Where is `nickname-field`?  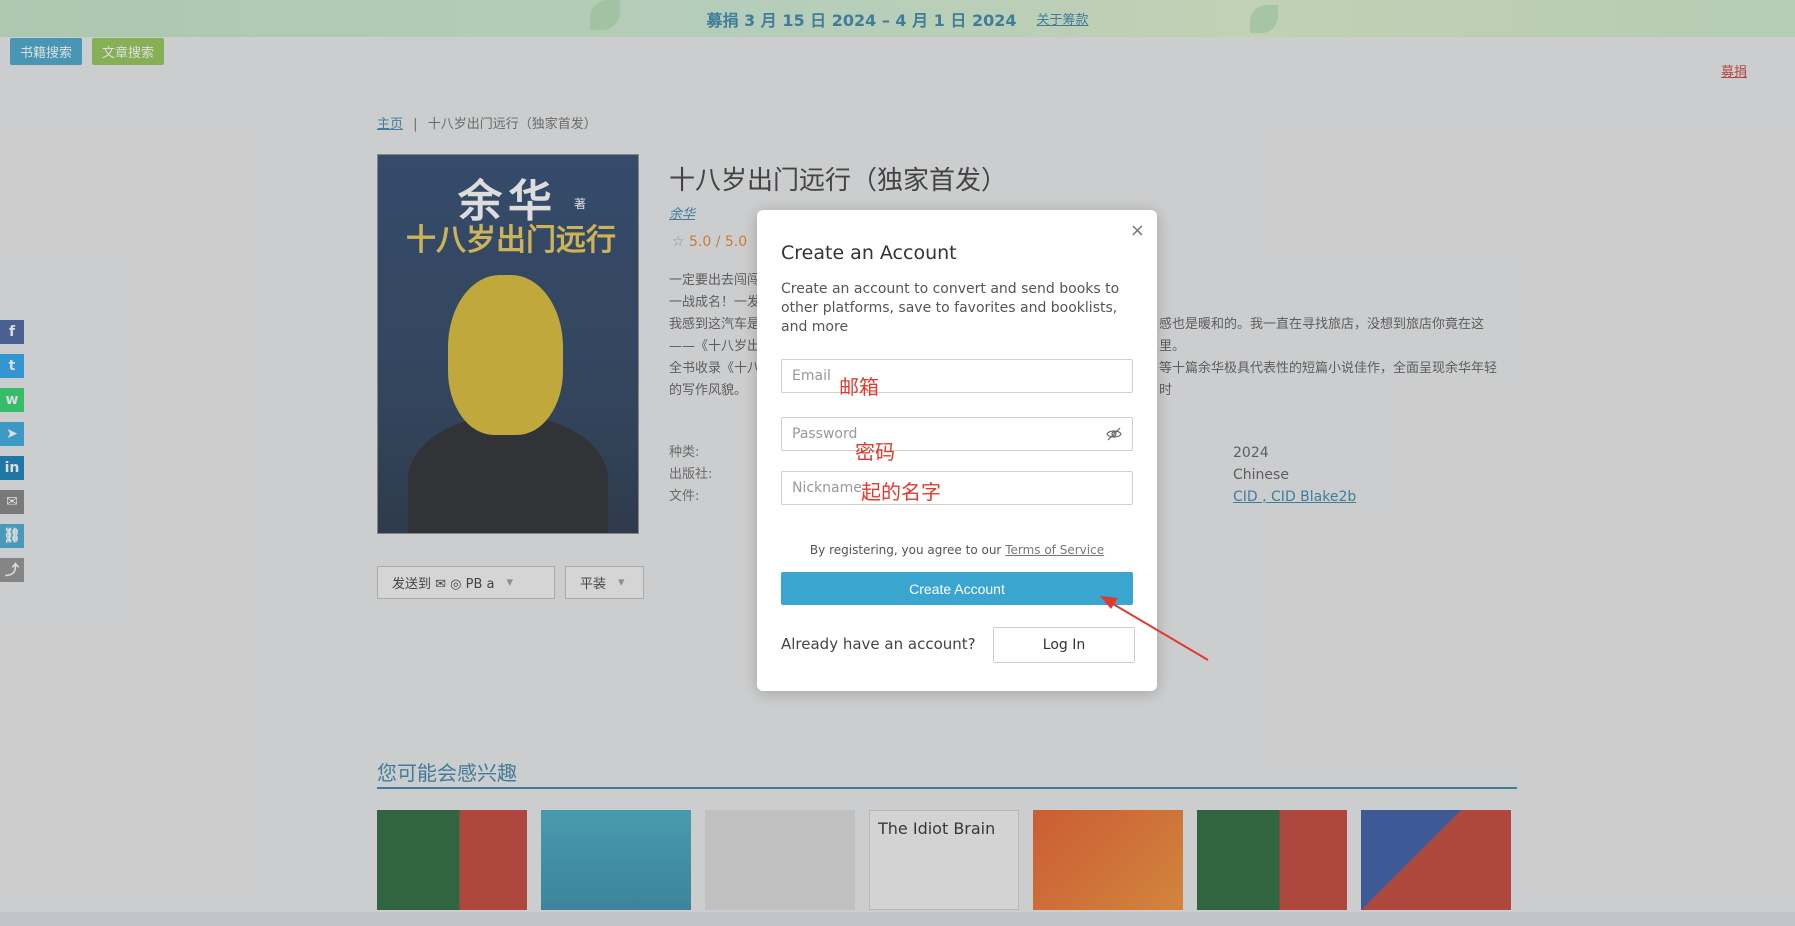
nickname-field is located at coordinates (957, 488).